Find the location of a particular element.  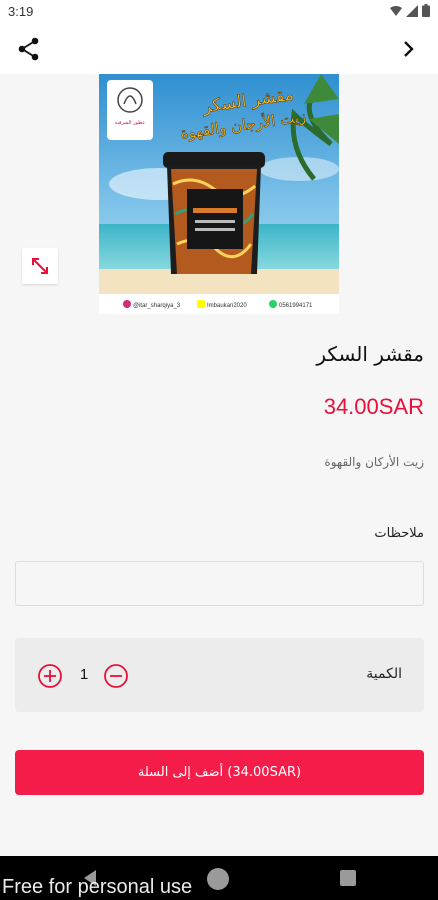

minus-circle-icon is located at coordinates (116, 676).